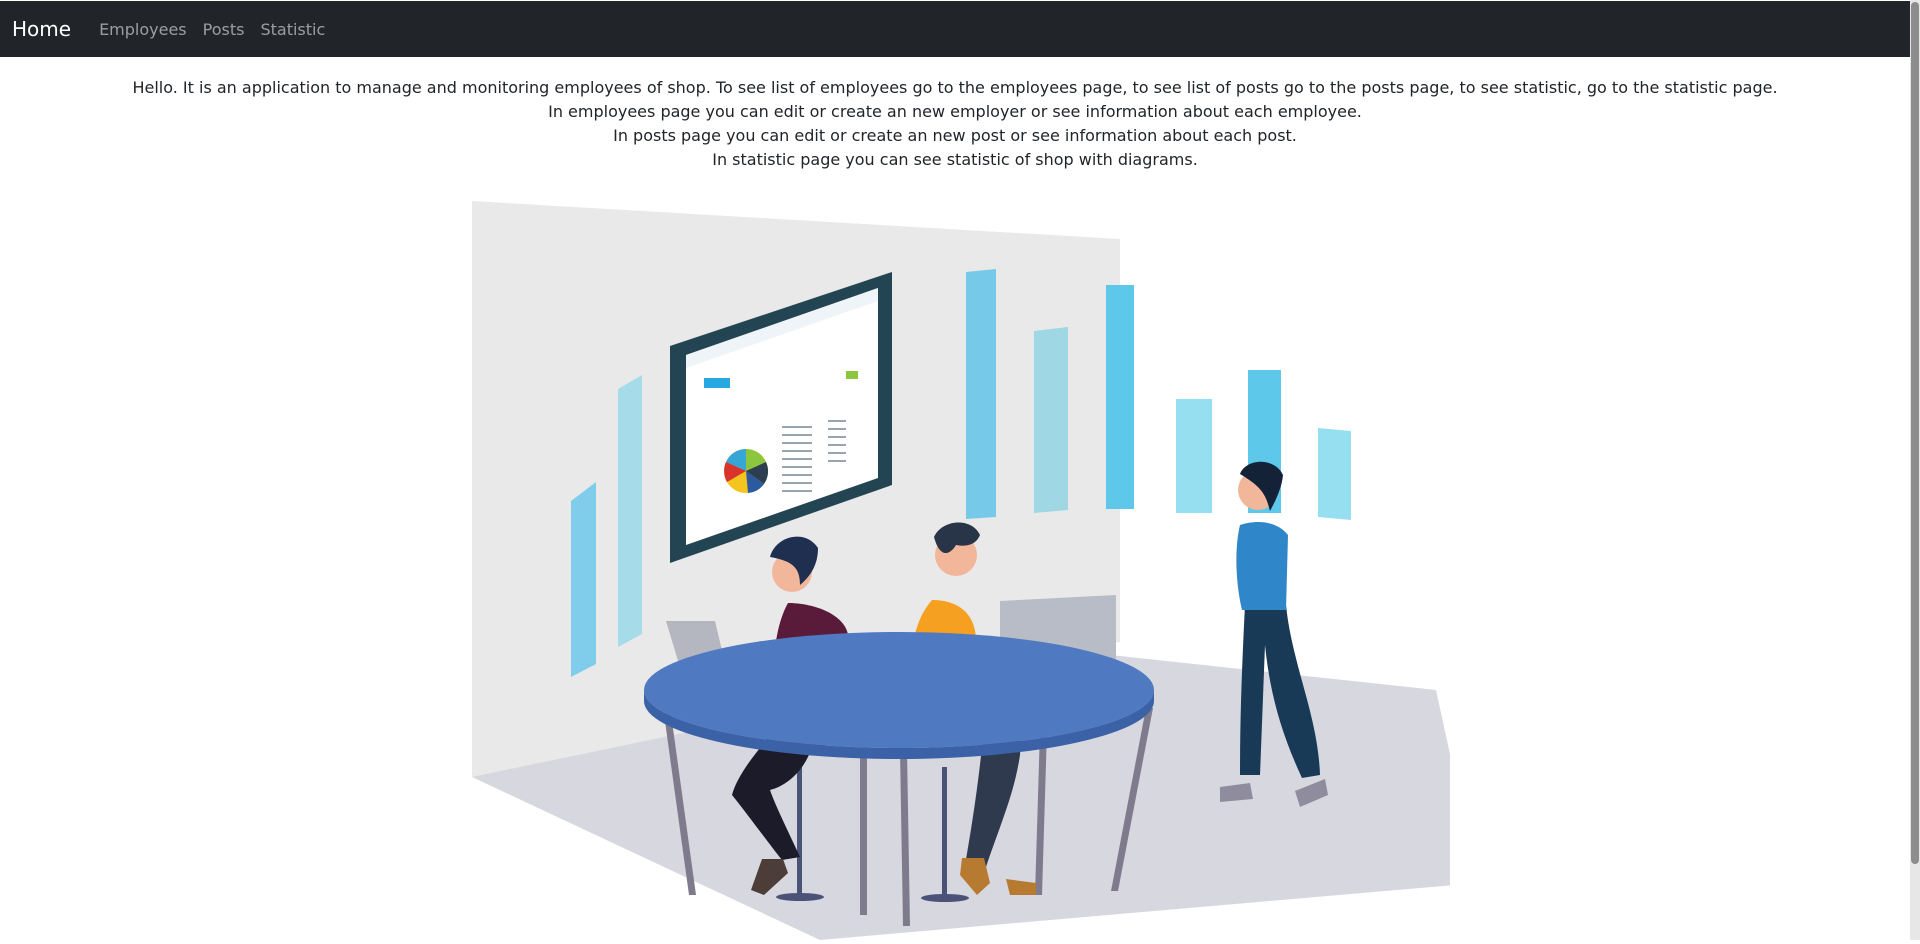  Describe the element at coordinates (224, 29) in the screenshot. I see `nav-posts-link: Posts` at that location.